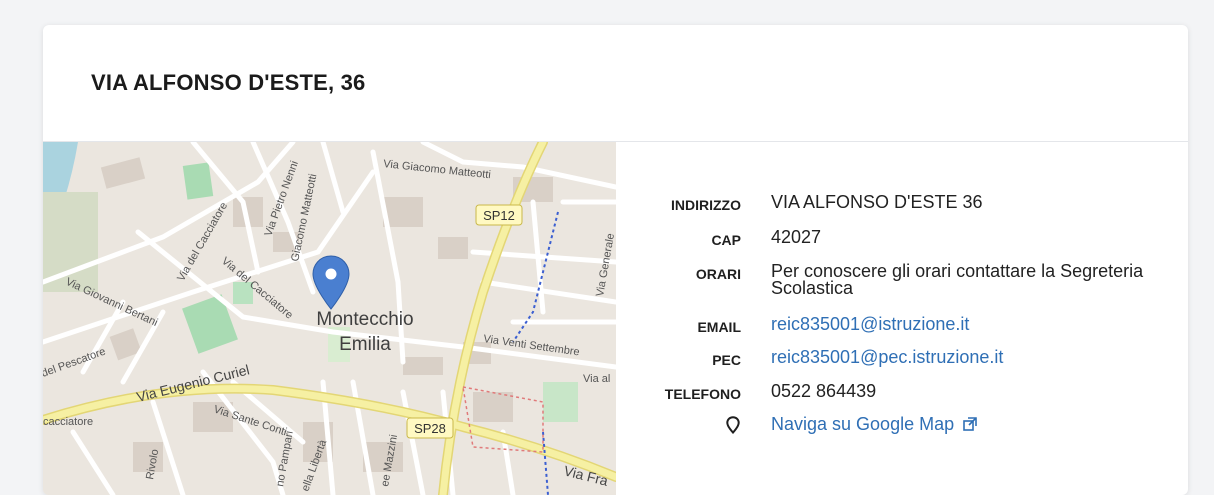 This screenshot has height=495, width=1214. Describe the element at coordinates (678, 425) in the screenshot. I see `map-pin-icon-cell` at that location.